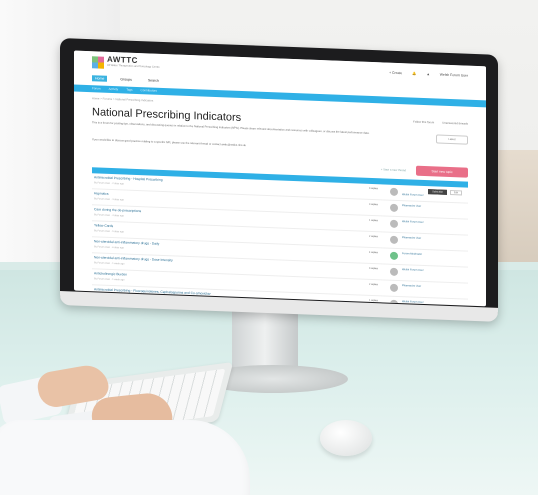  I want to click on warning-icon: ▲, so click(427, 74).